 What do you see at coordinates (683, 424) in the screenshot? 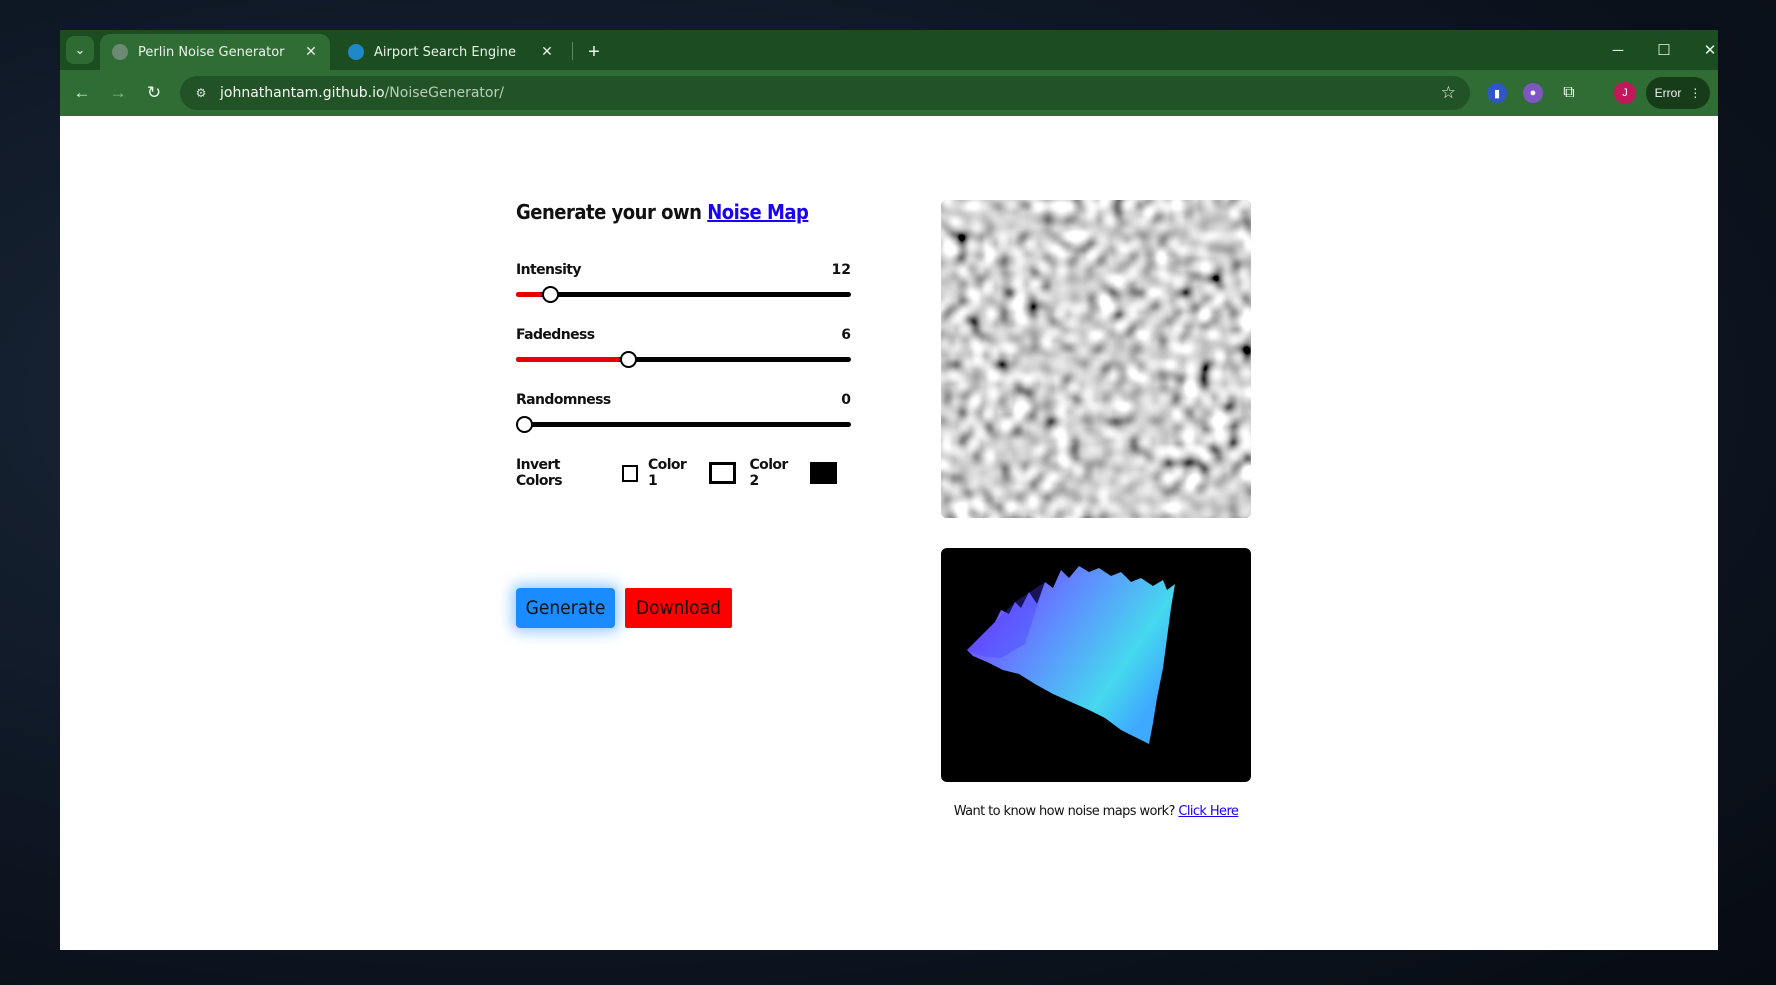
I see `randomness-slider` at bounding box center [683, 424].